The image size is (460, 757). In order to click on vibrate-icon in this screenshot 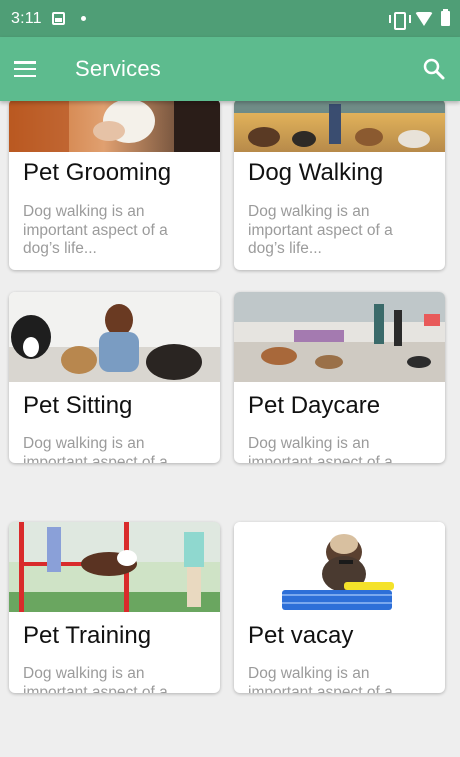, I will do `click(400, 20)`.